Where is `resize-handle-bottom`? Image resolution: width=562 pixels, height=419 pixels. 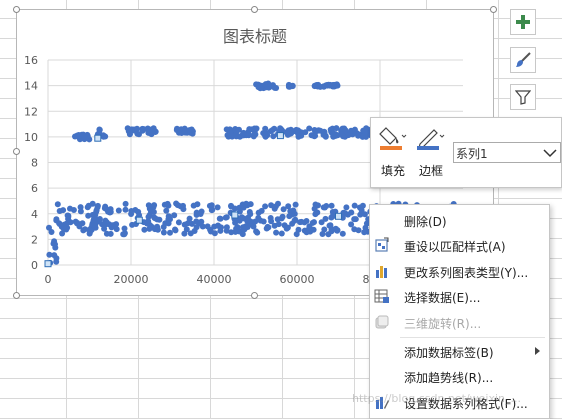 resize-handle-bottom is located at coordinates (254, 295).